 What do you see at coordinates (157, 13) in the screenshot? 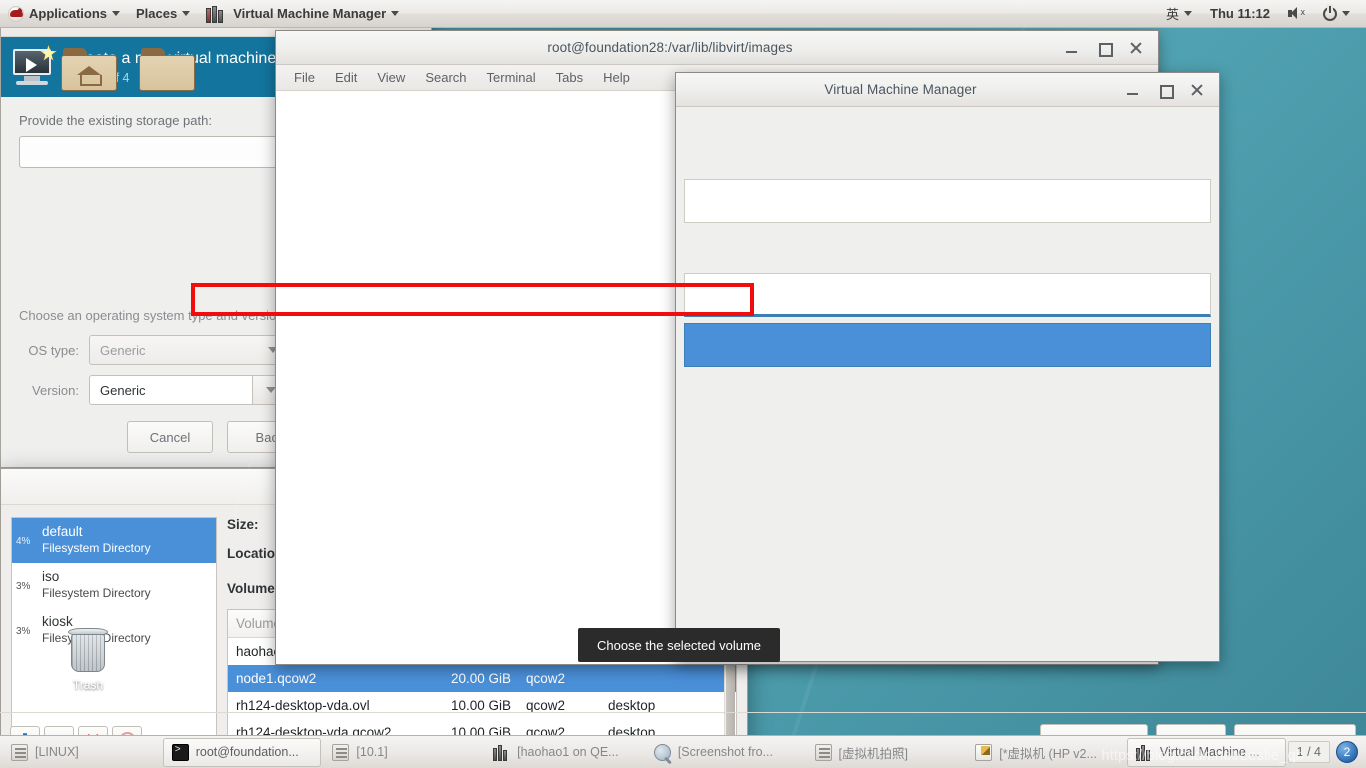
I see `places-menu-label: Places` at bounding box center [157, 13].